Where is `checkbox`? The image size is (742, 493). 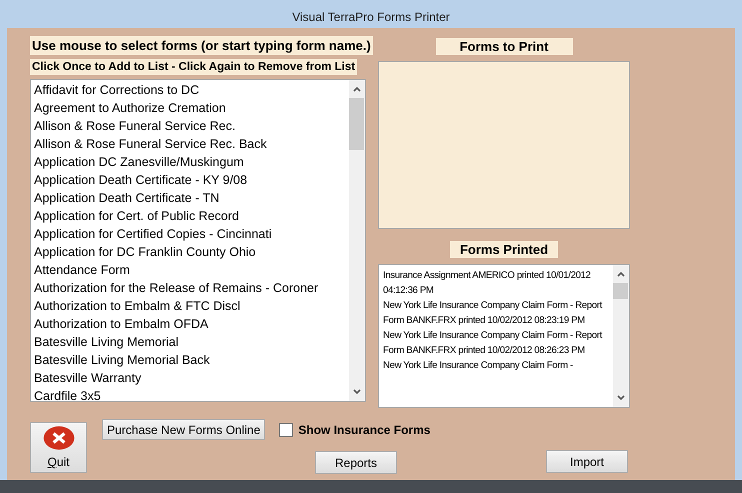
checkbox is located at coordinates (286, 429).